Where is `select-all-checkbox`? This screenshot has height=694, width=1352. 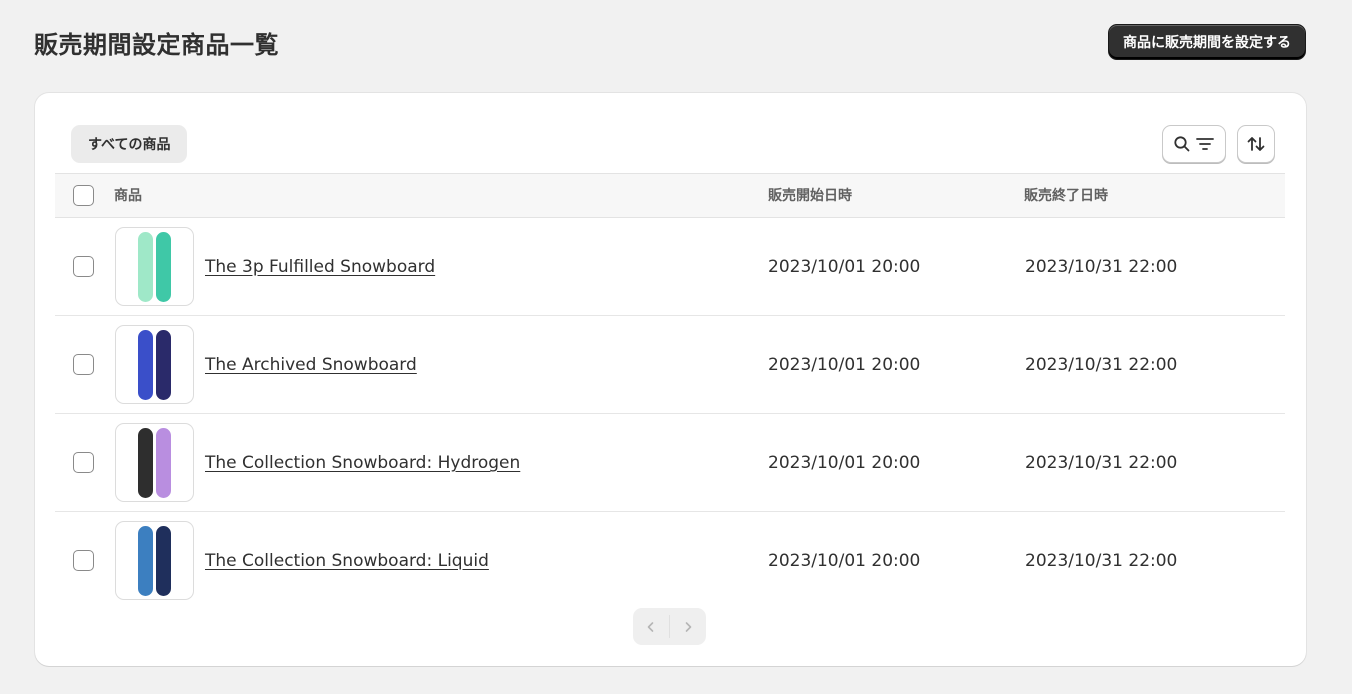 select-all-checkbox is located at coordinates (83, 195).